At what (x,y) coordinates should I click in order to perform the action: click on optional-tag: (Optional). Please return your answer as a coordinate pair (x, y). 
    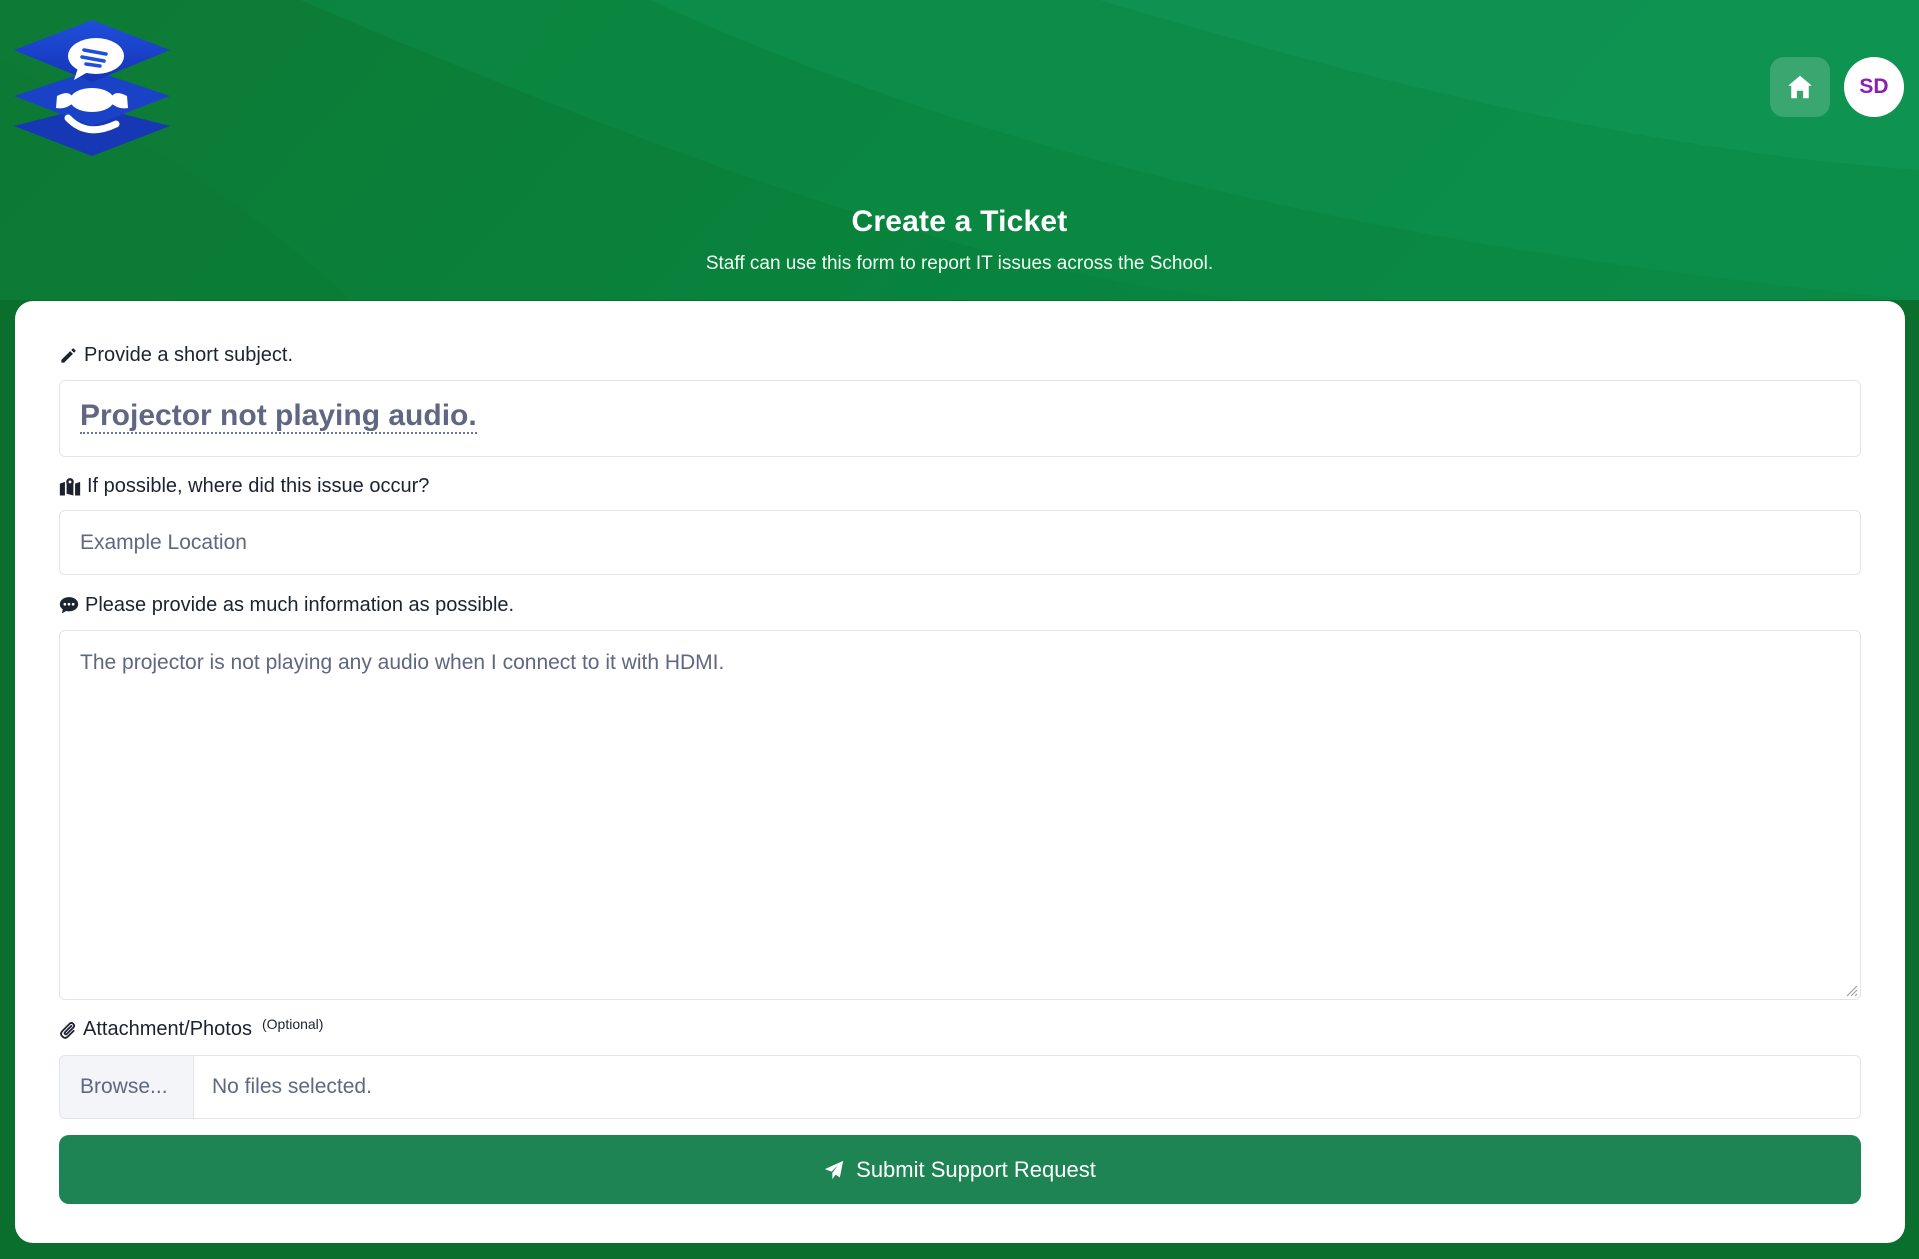
    Looking at the image, I should click on (292, 1023).